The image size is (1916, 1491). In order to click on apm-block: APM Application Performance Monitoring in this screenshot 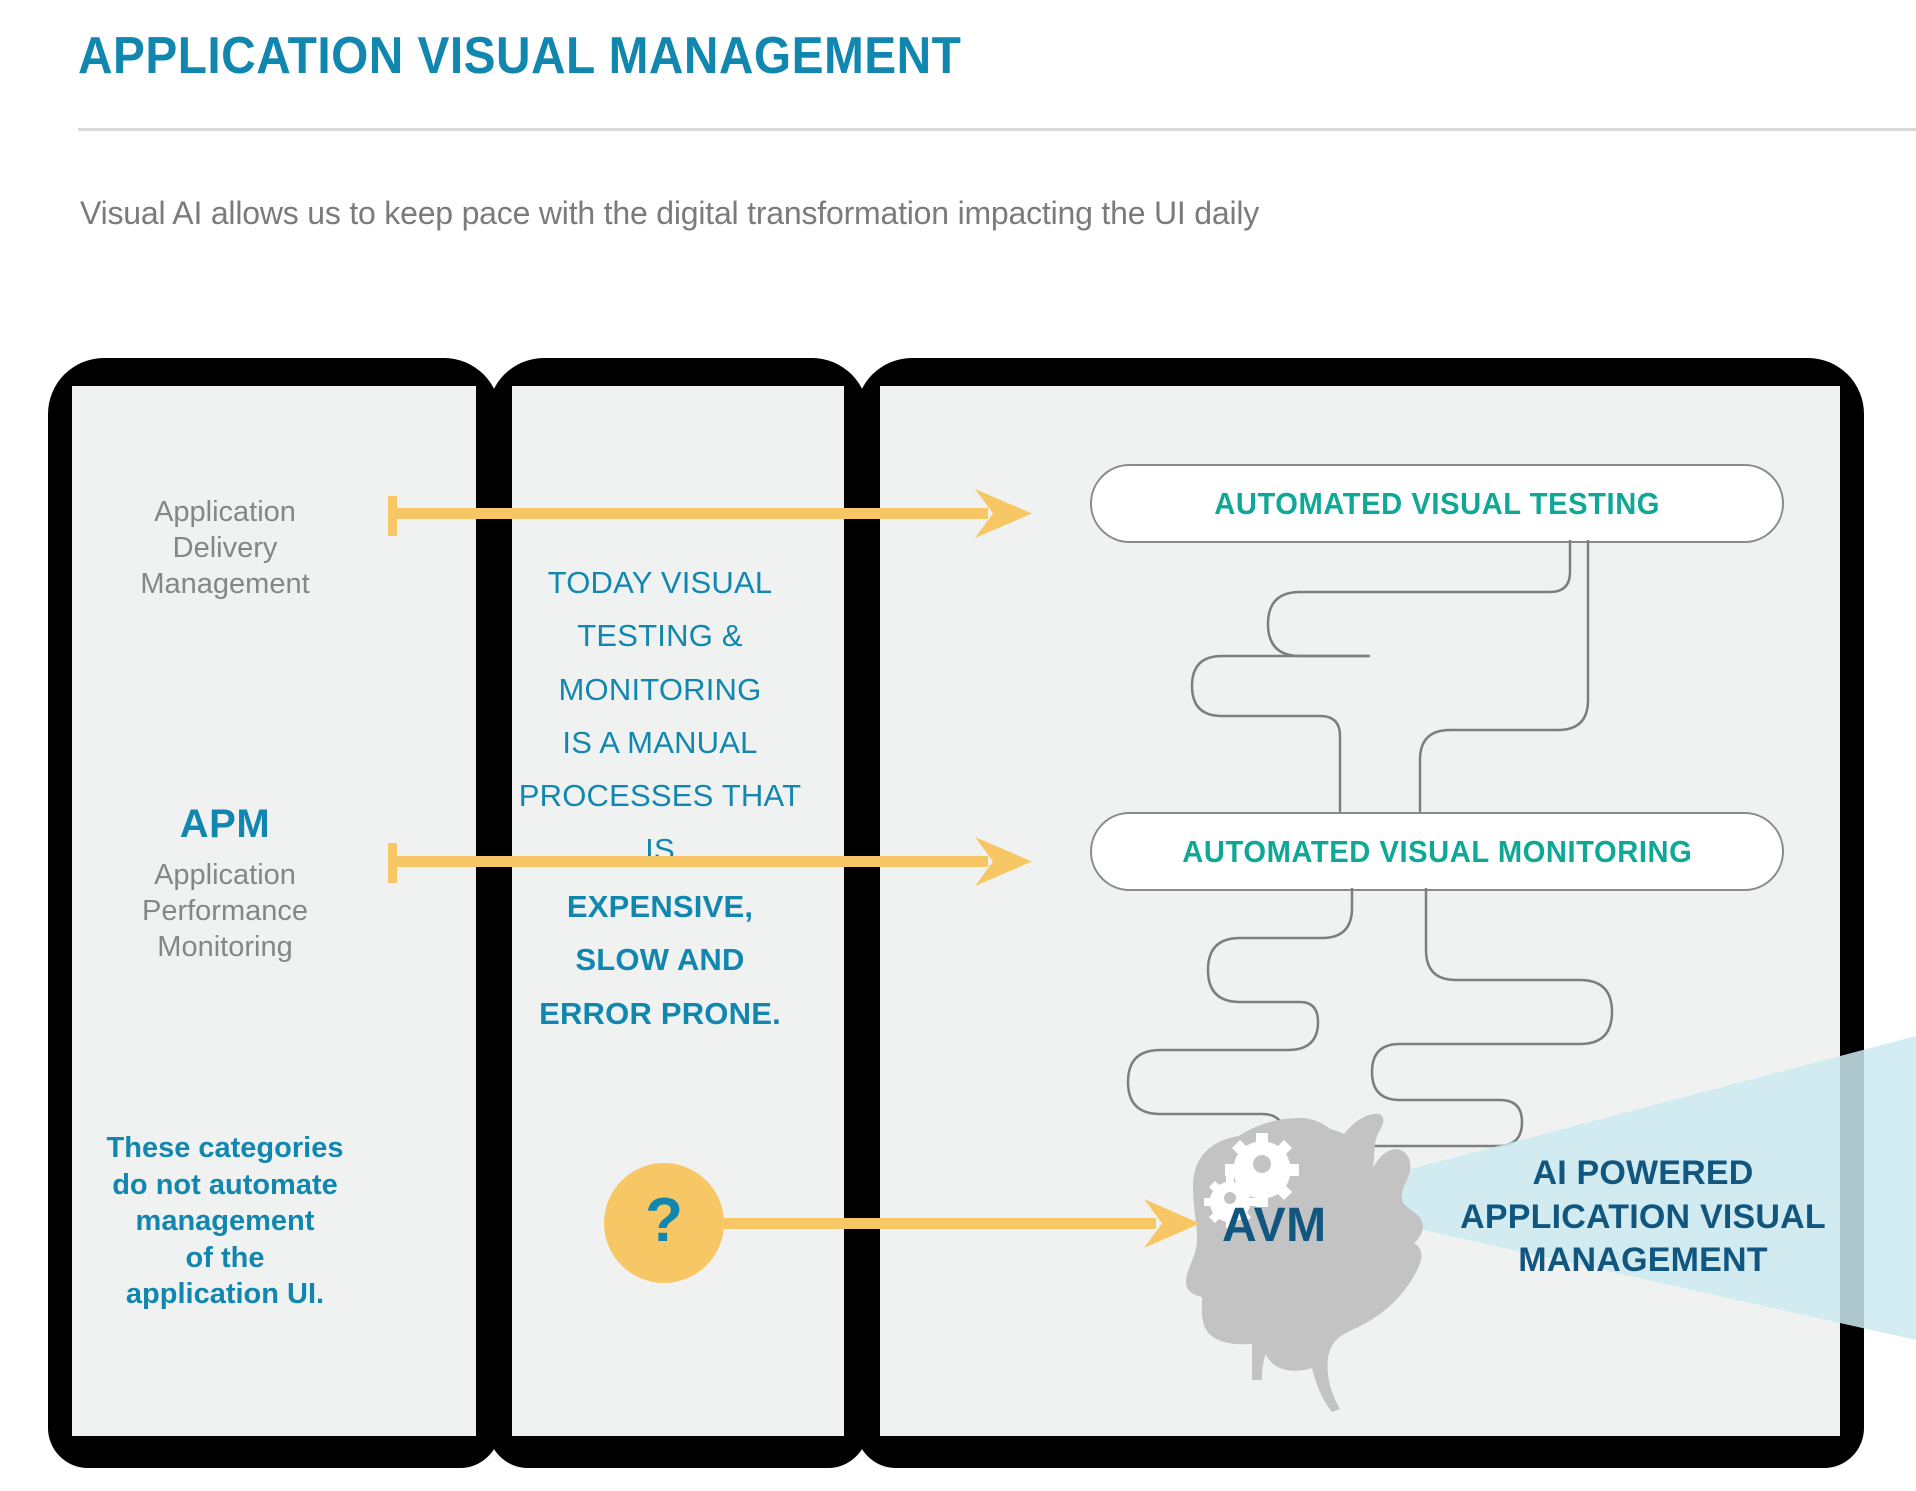, I will do `click(225, 882)`.